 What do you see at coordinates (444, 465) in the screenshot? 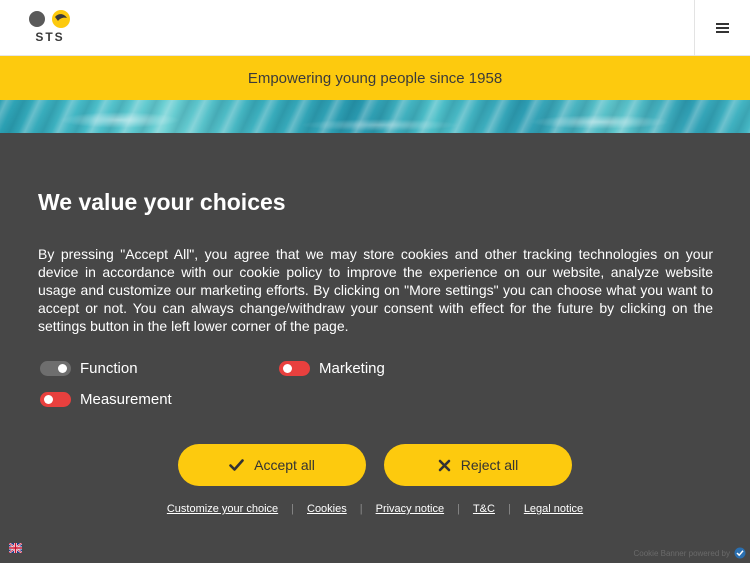
I see `close-icon` at bounding box center [444, 465].